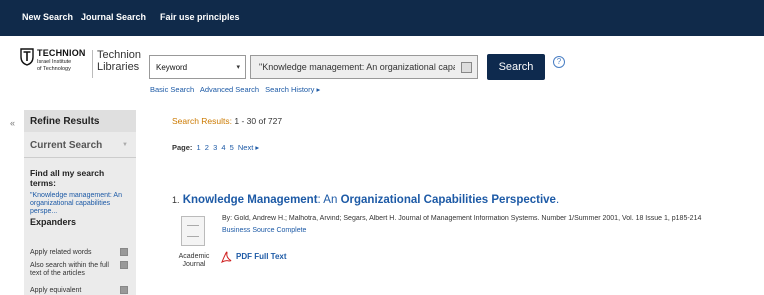 The image size is (764, 295). Describe the element at coordinates (248, 147) in the screenshot. I see `next-page-link: Next ▸` at that location.